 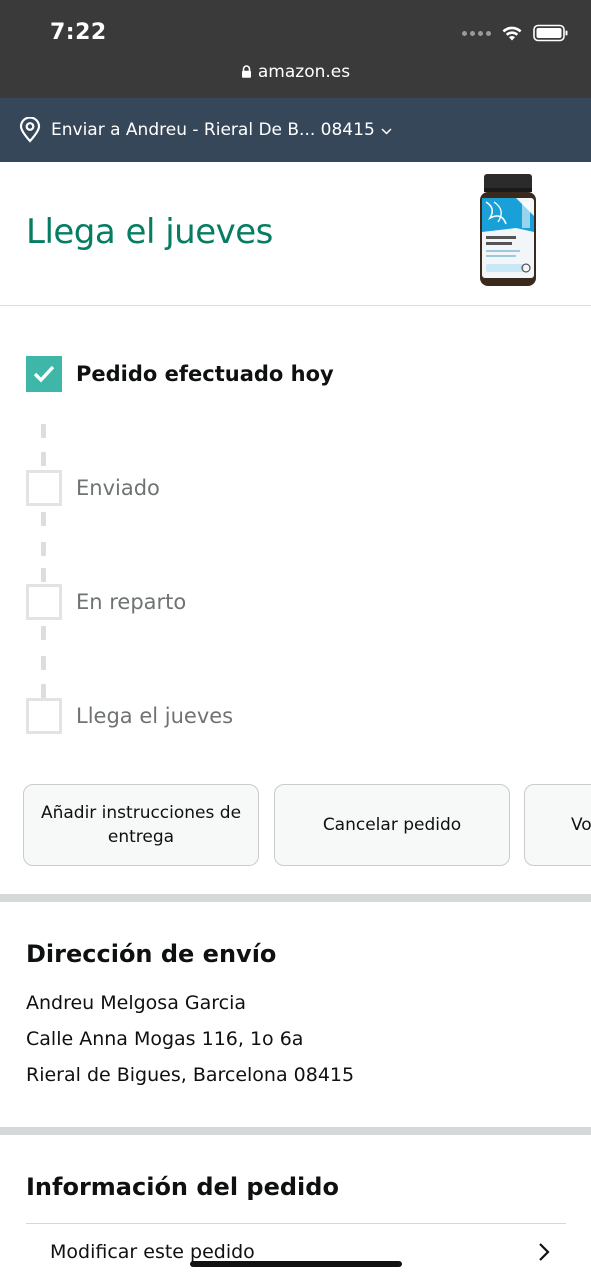 What do you see at coordinates (557, 825) in the screenshot?
I see `view-button-partial: Vo` at bounding box center [557, 825].